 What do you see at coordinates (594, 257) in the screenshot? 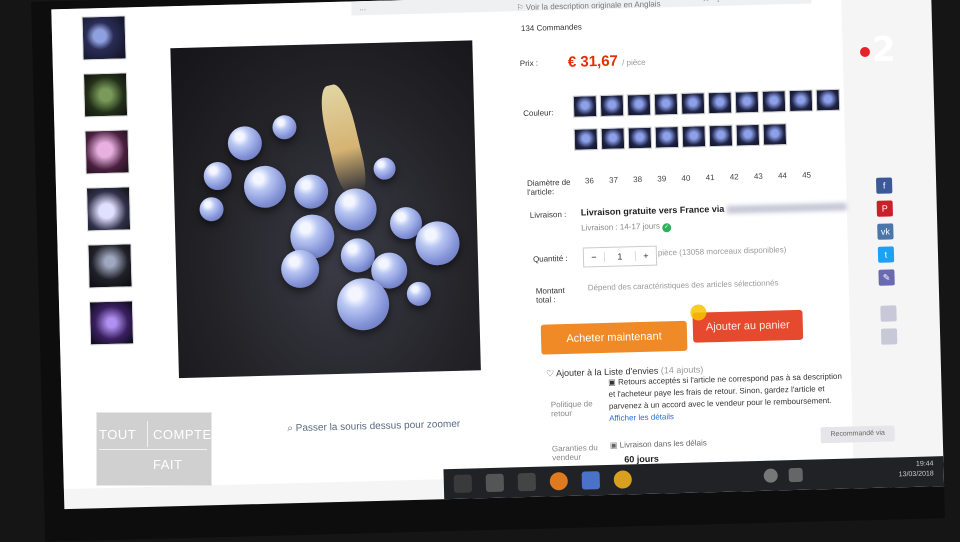
I see `quantity-minus-button: −` at bounding box center [594, 257].